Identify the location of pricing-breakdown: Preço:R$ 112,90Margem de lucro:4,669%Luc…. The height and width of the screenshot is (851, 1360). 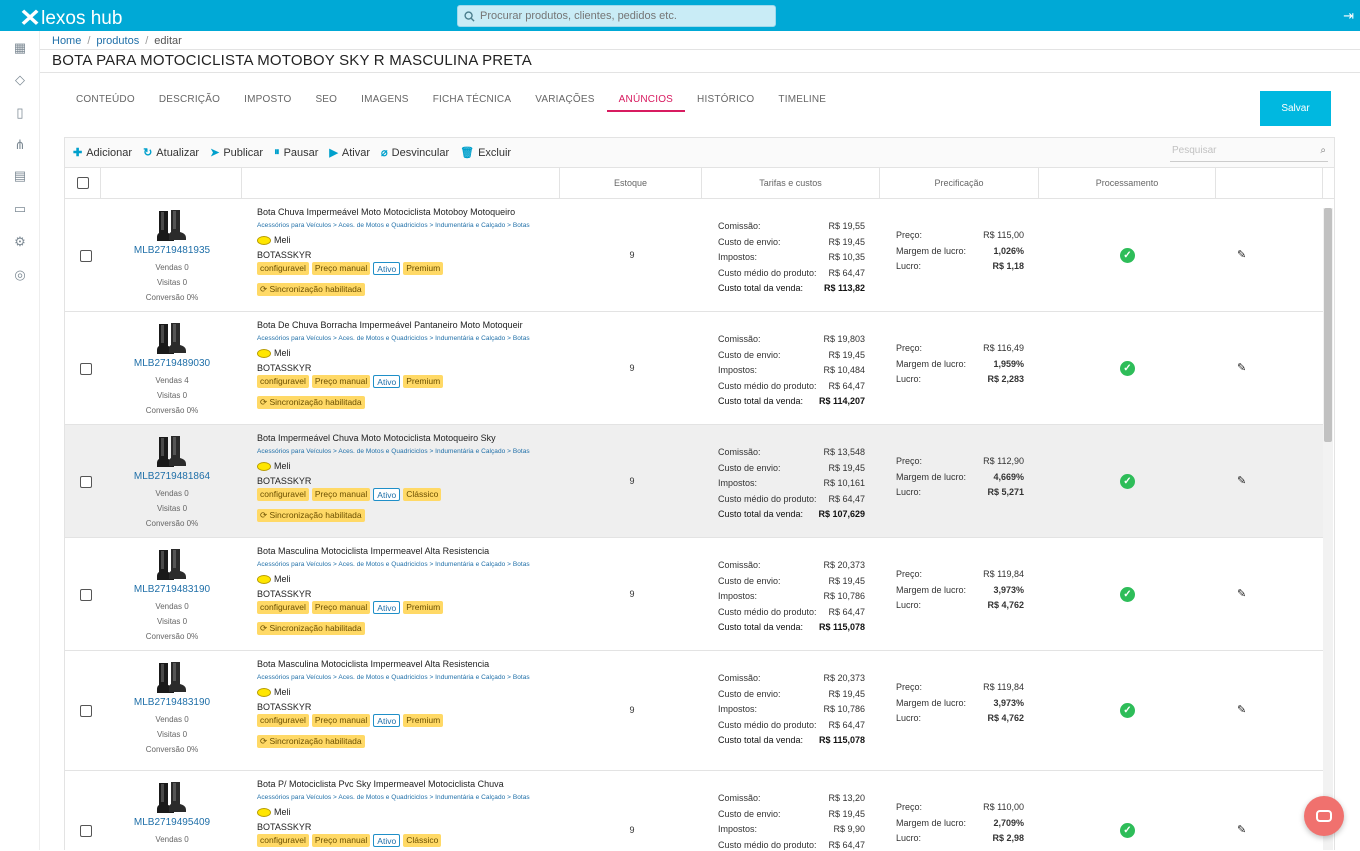
(960, 477).